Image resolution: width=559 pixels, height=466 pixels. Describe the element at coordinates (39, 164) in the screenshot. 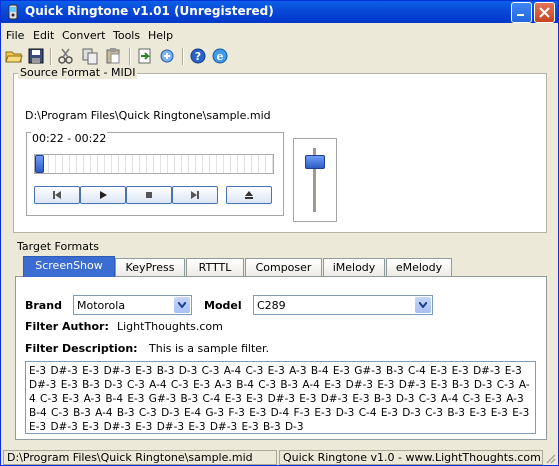

I see `seek-thumb` at that location.